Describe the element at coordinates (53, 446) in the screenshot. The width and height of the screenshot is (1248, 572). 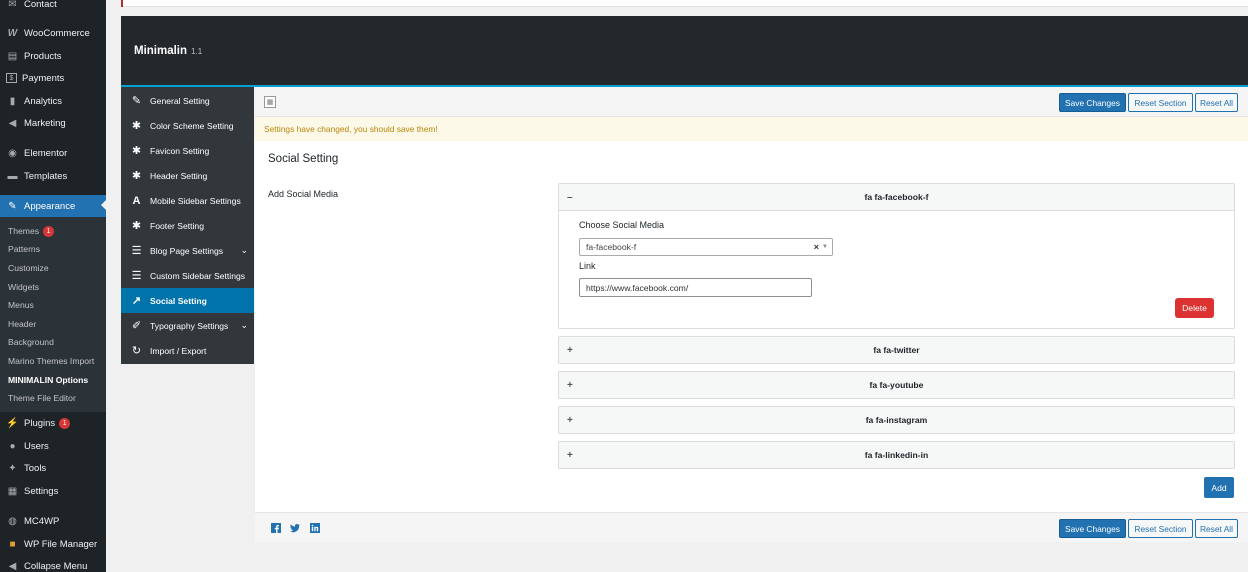
I see `menu-item-users: ● Users` at that location.